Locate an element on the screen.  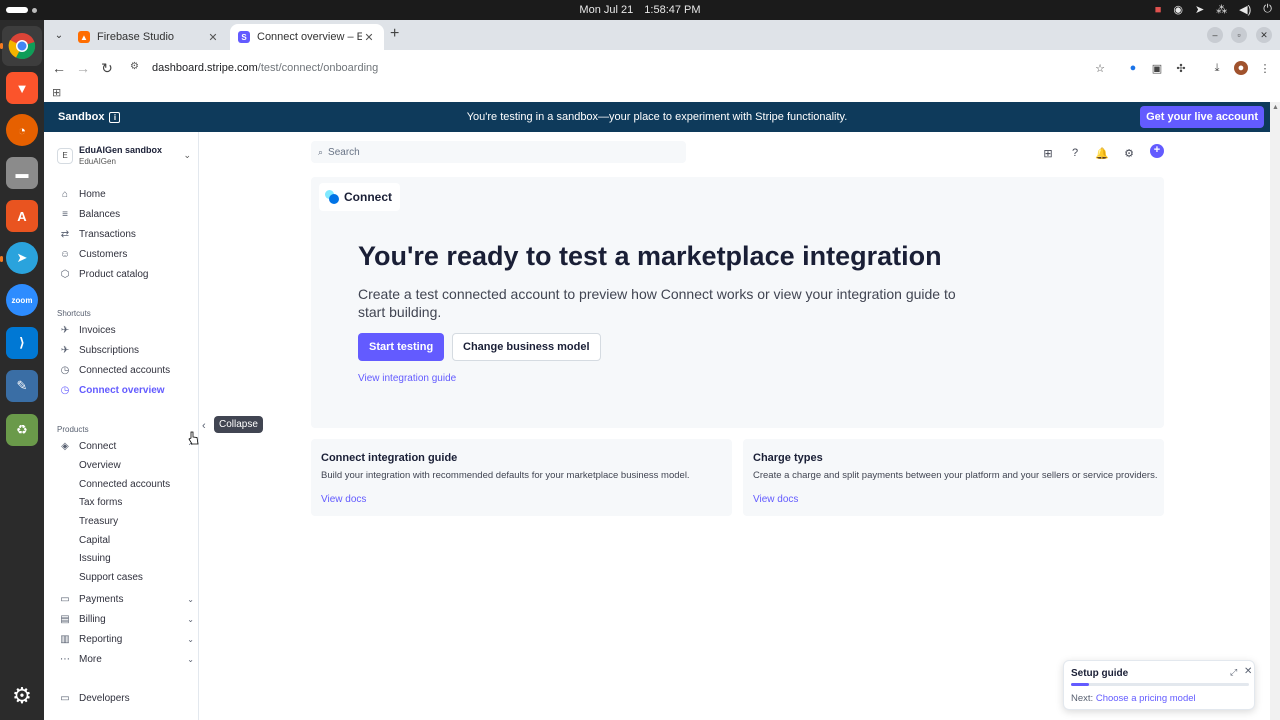
extension-icon: ● is located at coordinates (1133, 68).